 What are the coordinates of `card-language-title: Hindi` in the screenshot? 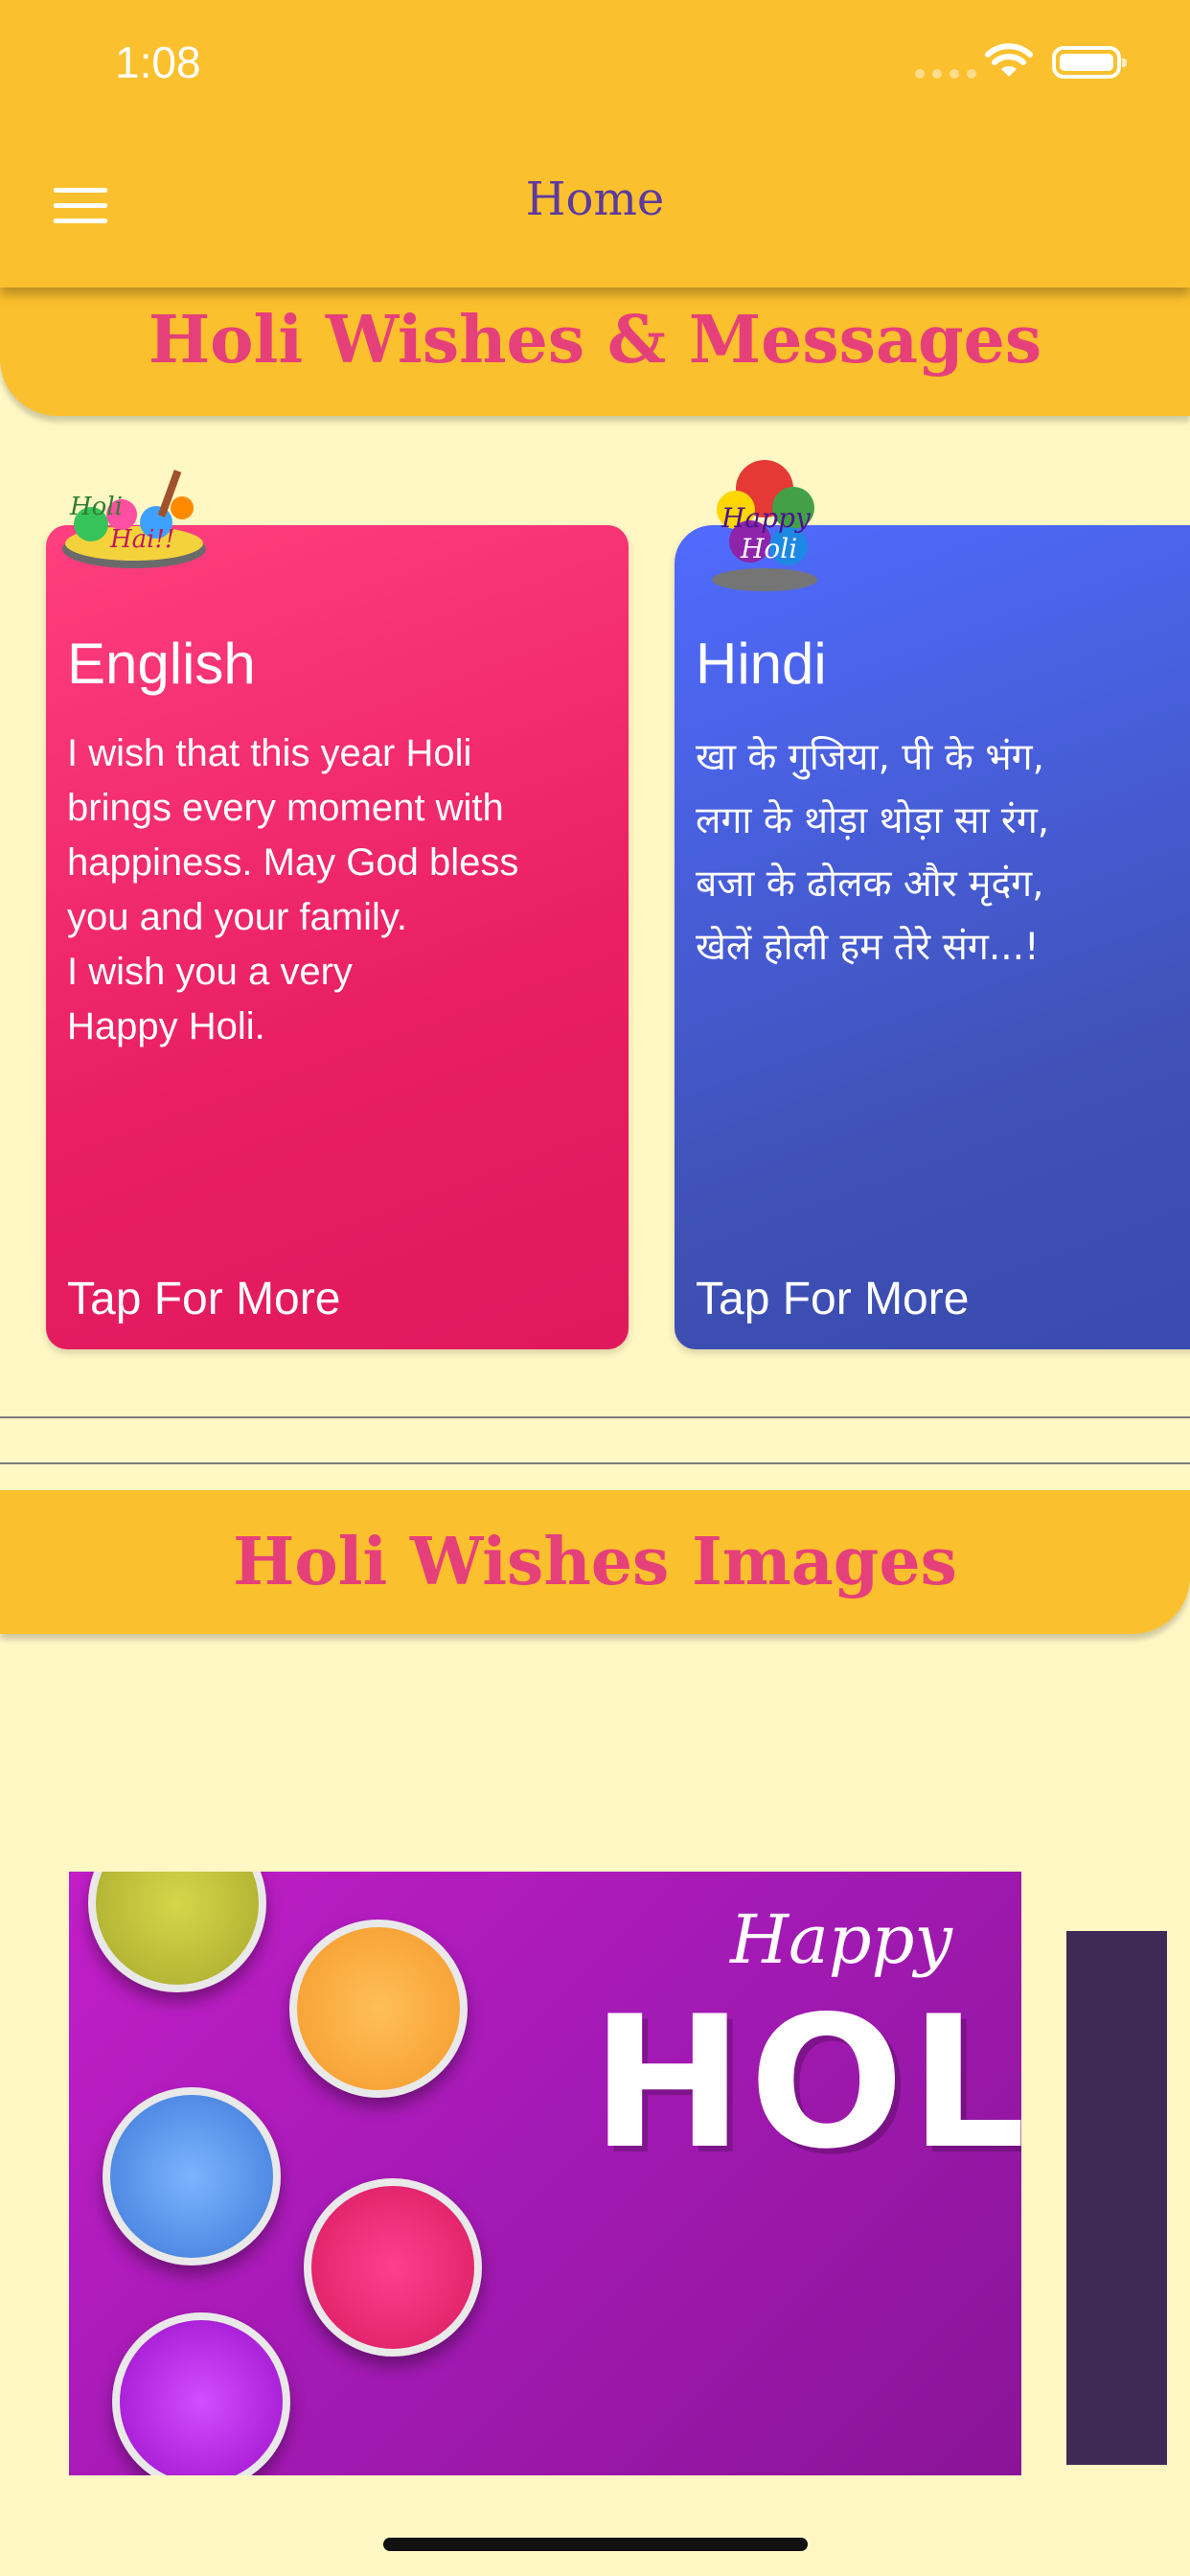 It's located at (762, 664).